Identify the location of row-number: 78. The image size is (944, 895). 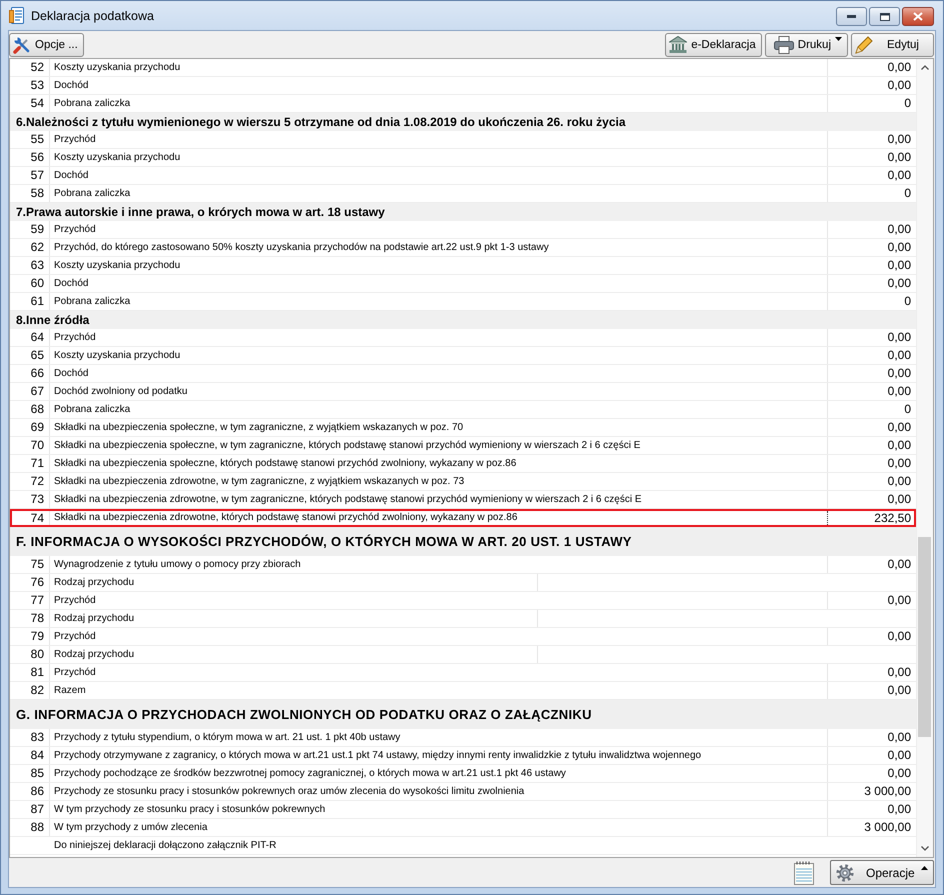
(37, 618).